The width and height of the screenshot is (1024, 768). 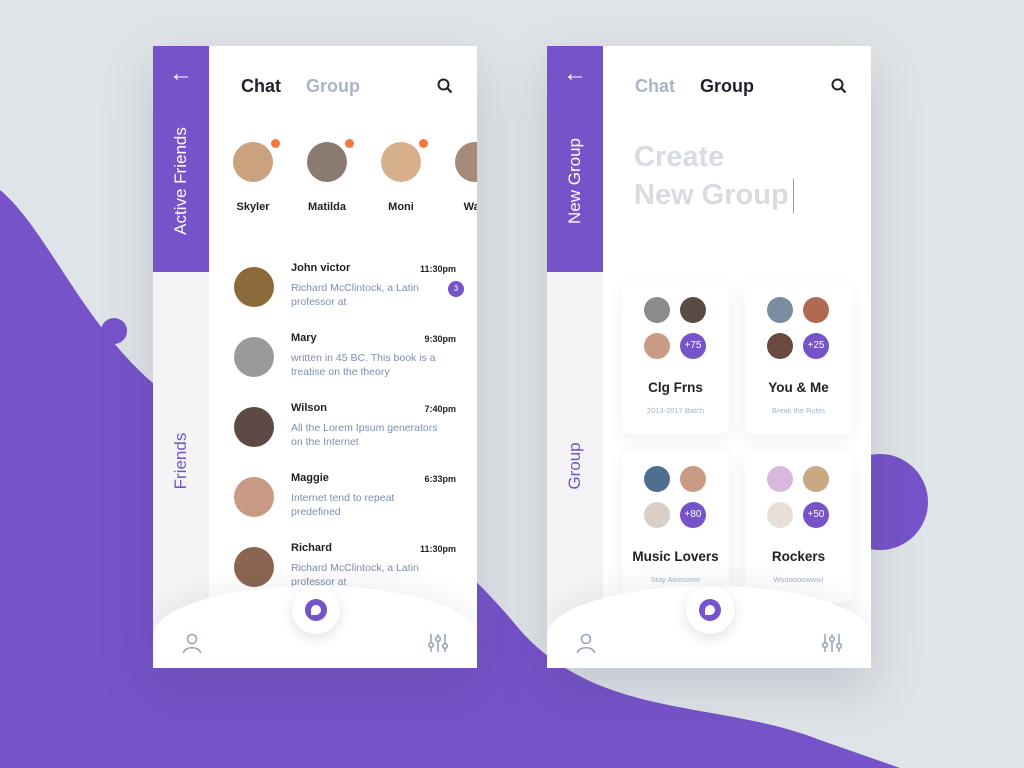 I want to click on contact-name: John victor, so click(x=321, y=268).